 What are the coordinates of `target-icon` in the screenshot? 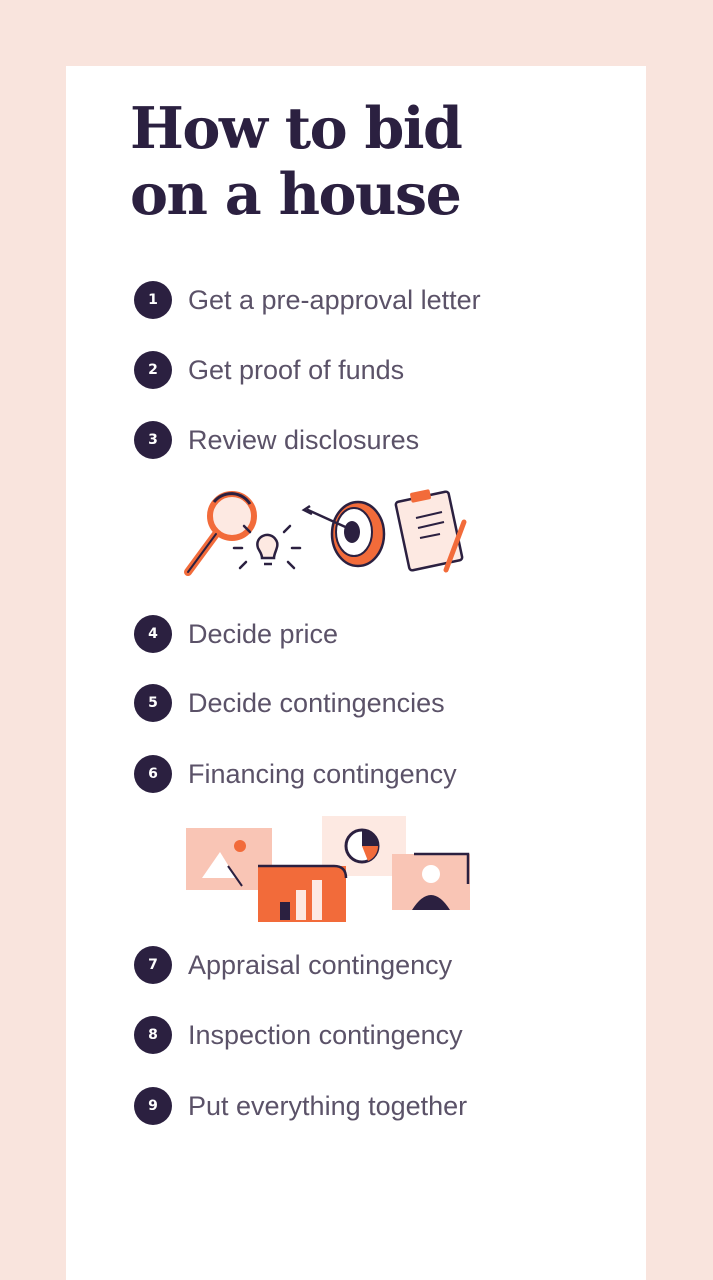 It's located at (343, 534).